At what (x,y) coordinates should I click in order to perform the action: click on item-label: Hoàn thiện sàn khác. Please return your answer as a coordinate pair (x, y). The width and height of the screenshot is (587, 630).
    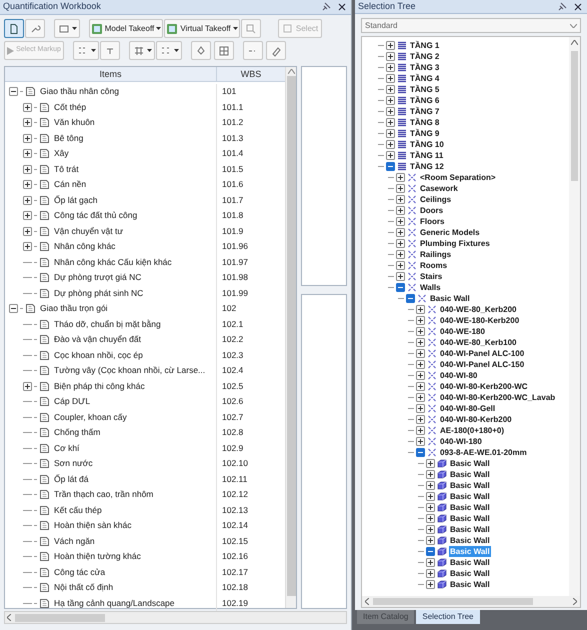
    Looking at the image, I should click on (93, 525).